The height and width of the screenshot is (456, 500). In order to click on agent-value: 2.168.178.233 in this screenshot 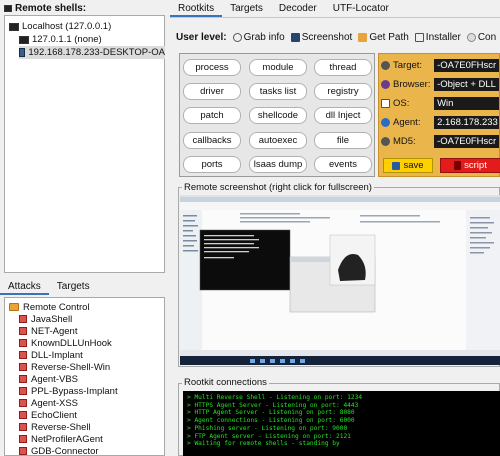, I will do `click(466, 122)`.